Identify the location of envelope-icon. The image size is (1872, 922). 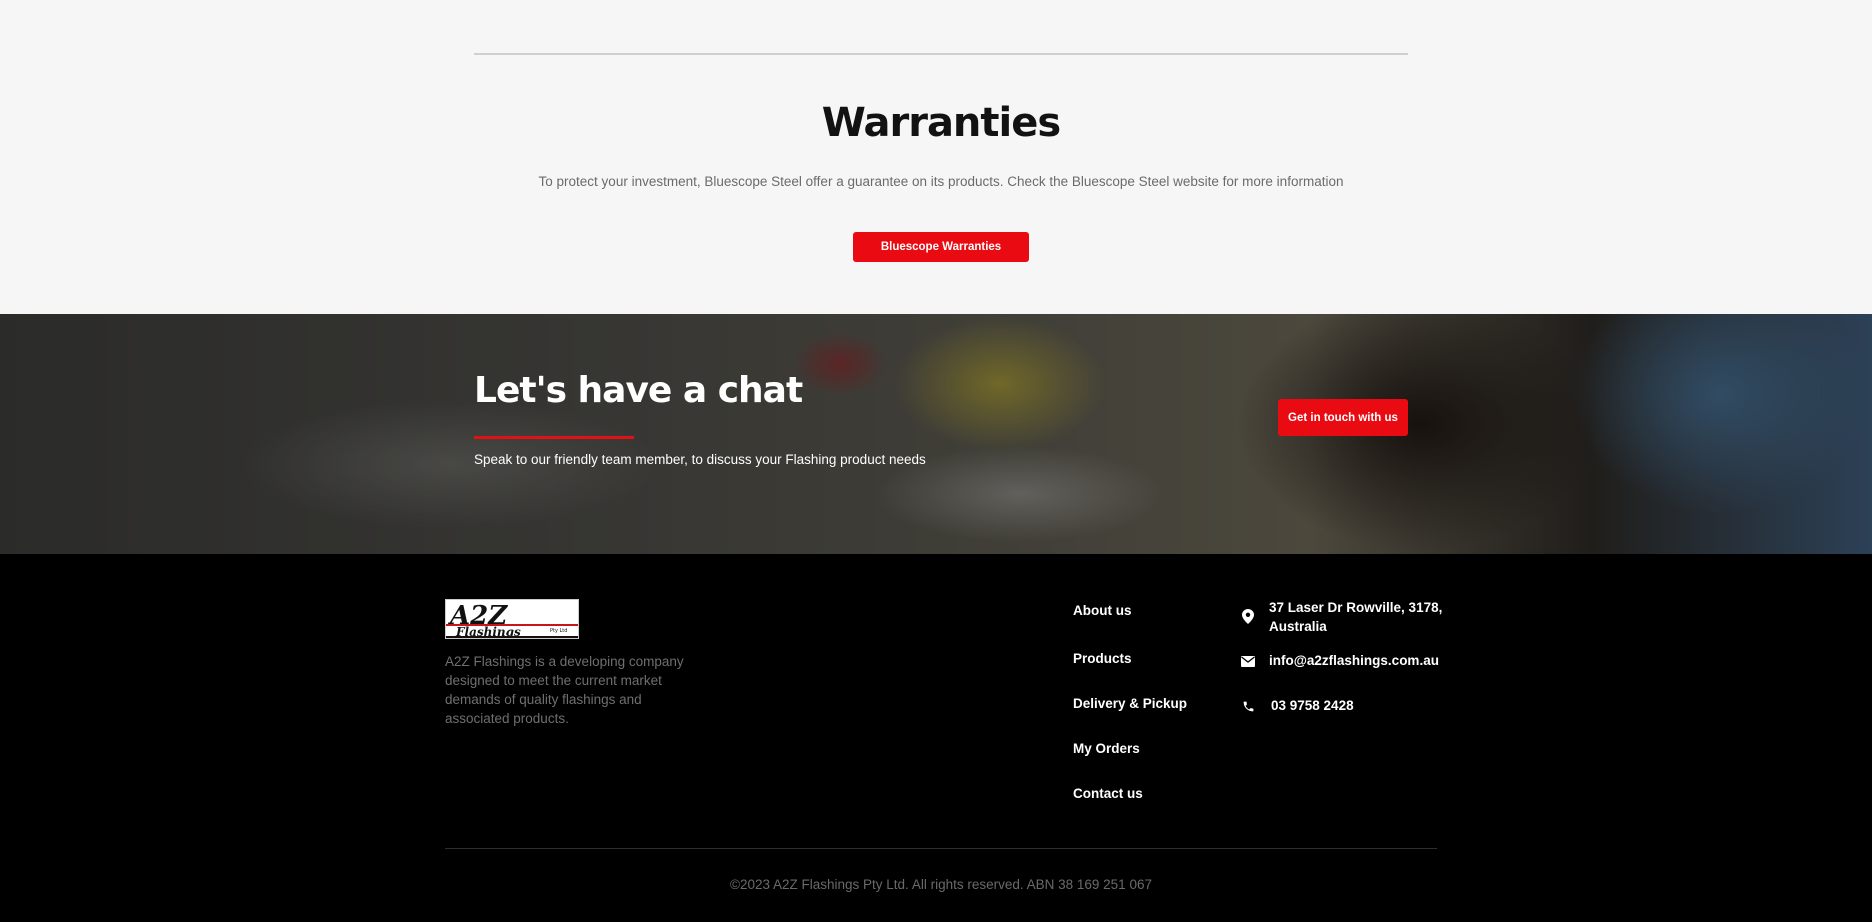
(1248, 661).